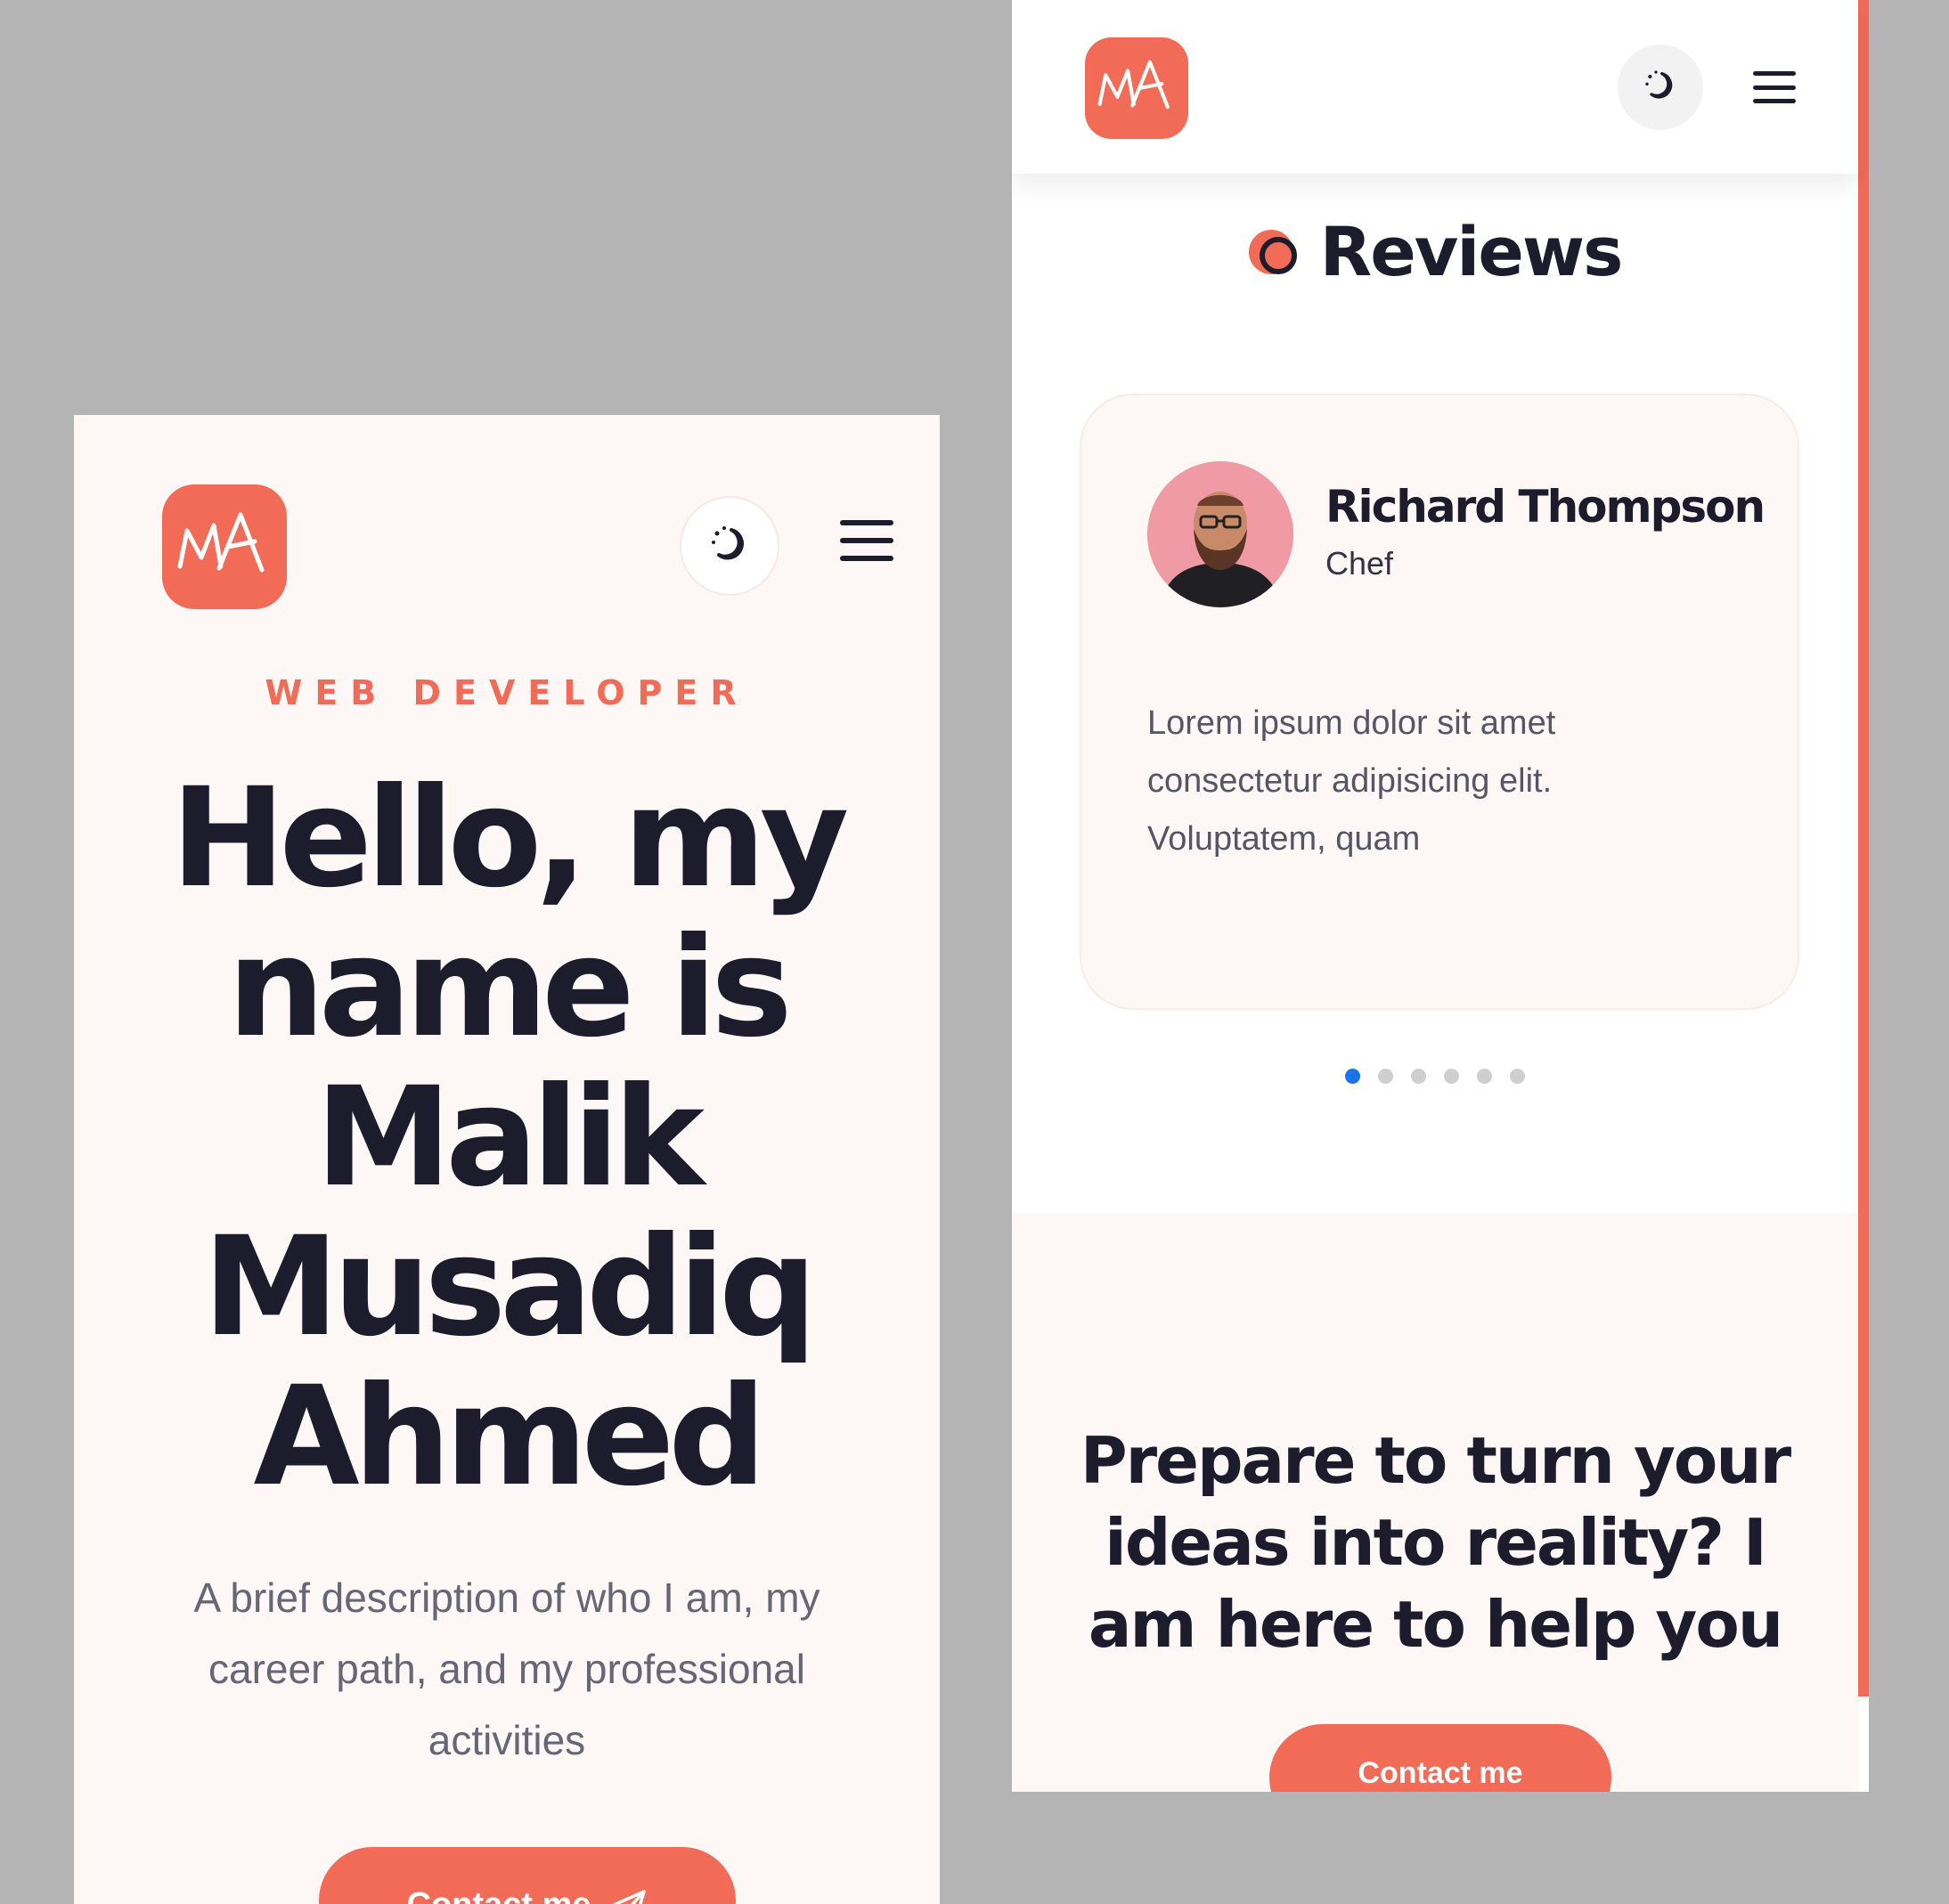 This screenshot has height=1904, width=1949. What do you see at coordinates (499, 1895) in the screenshot?
I see `hero-contact-label: Contact me` at bounding box center [499, 1895].